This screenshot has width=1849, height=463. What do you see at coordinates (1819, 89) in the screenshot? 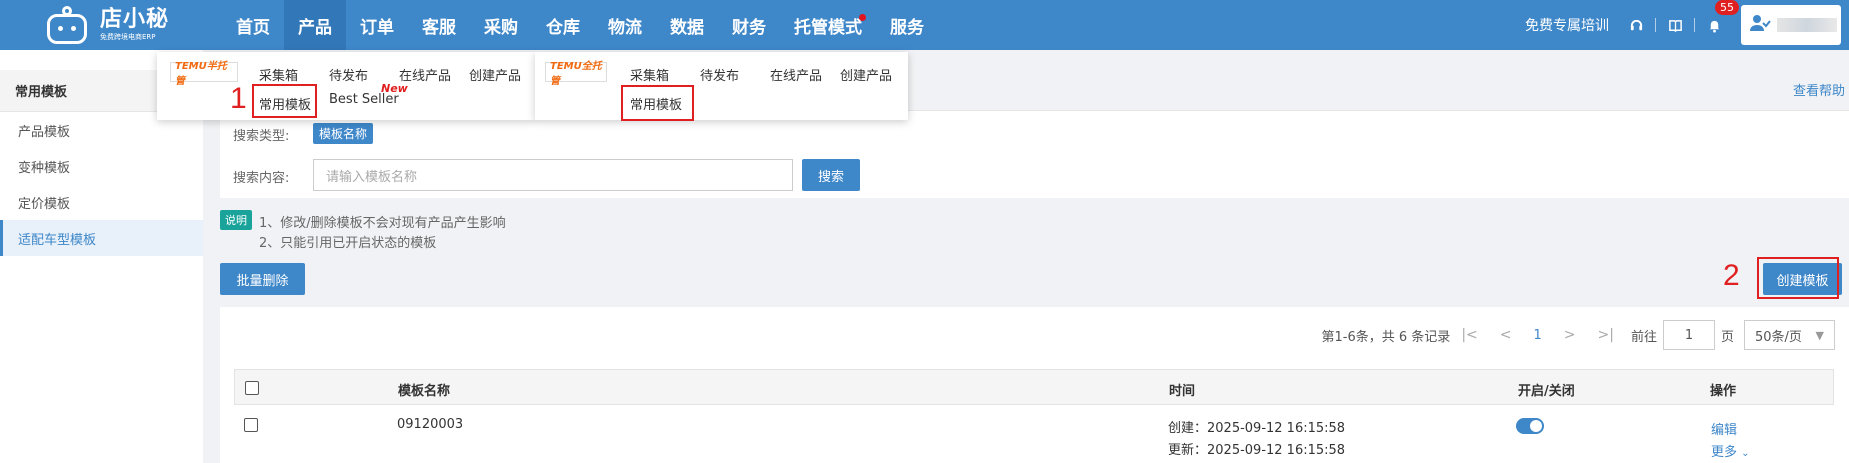
I see `help-link: 查看帮助` at bounding box center [1819, 89].